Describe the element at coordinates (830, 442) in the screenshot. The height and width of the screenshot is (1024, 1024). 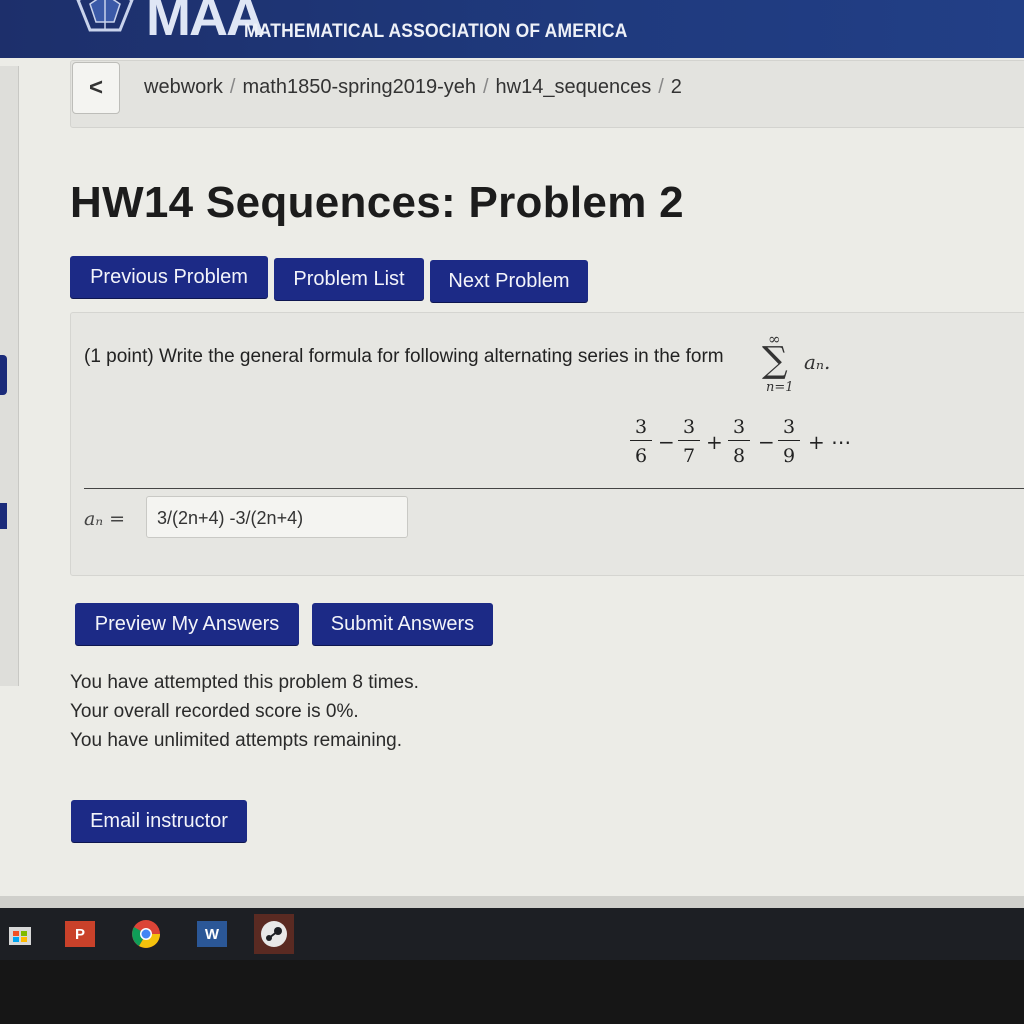
I see `series-operator: + ⋯` at that location.